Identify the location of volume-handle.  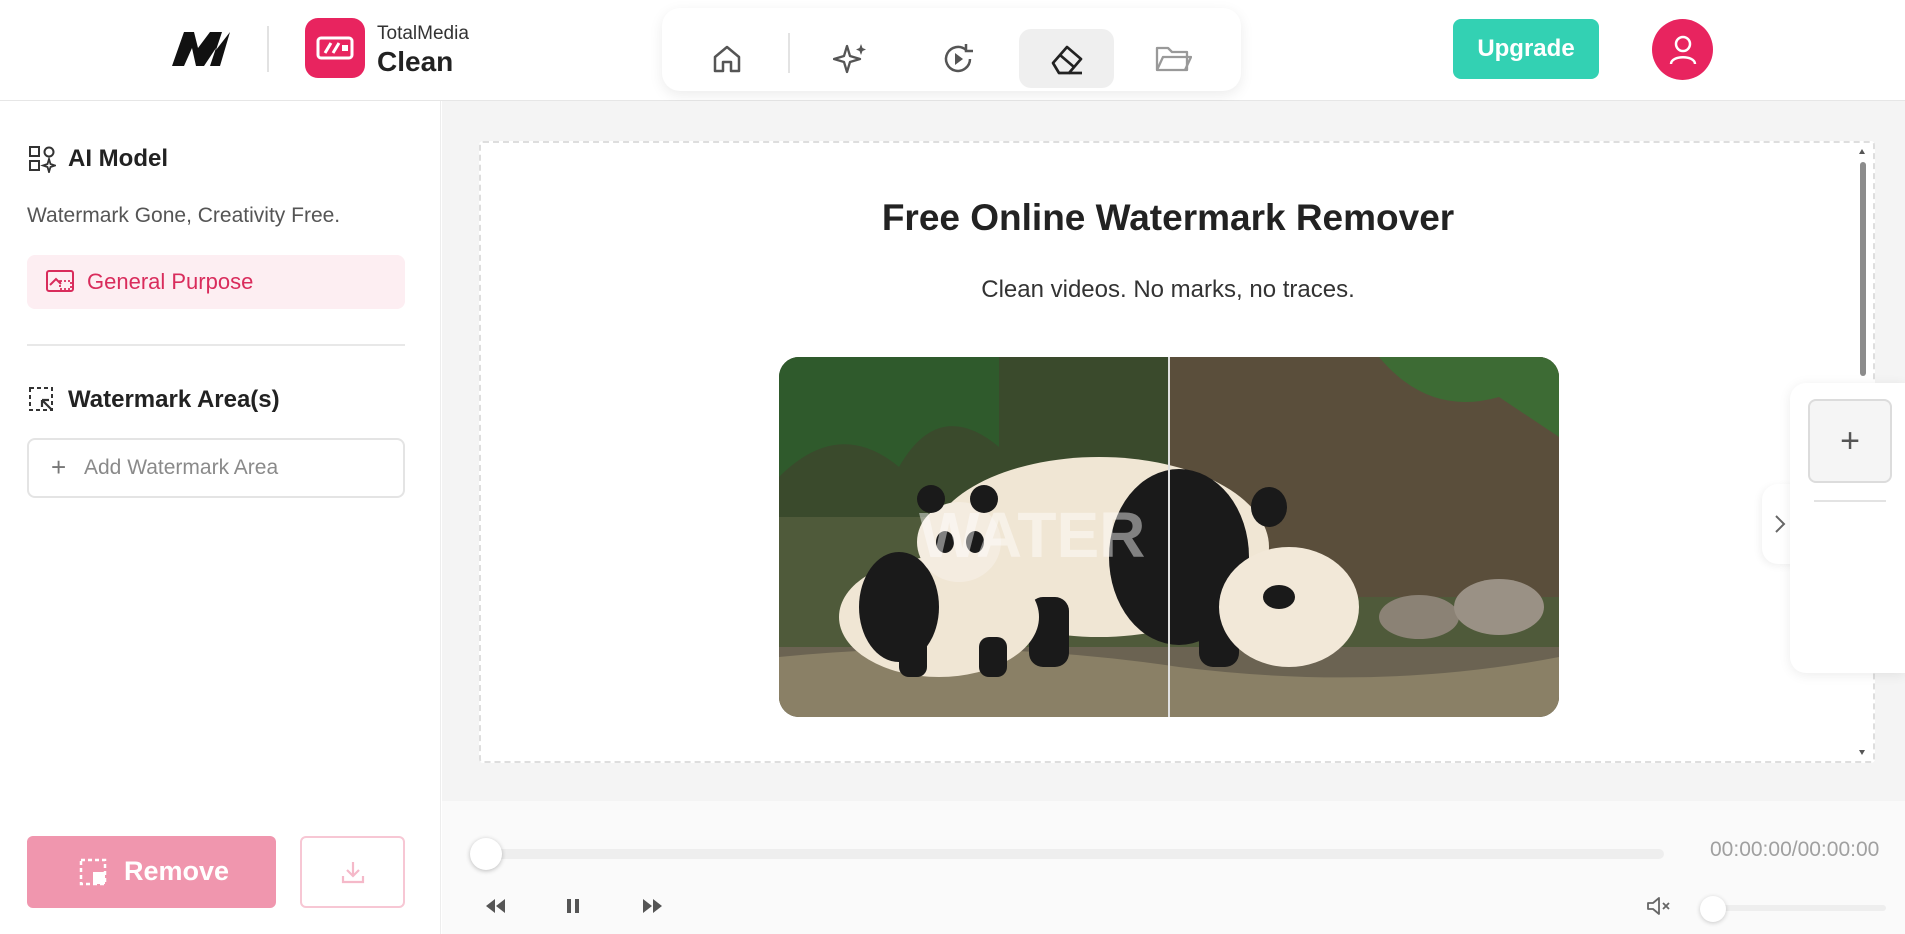
(1713, 909).